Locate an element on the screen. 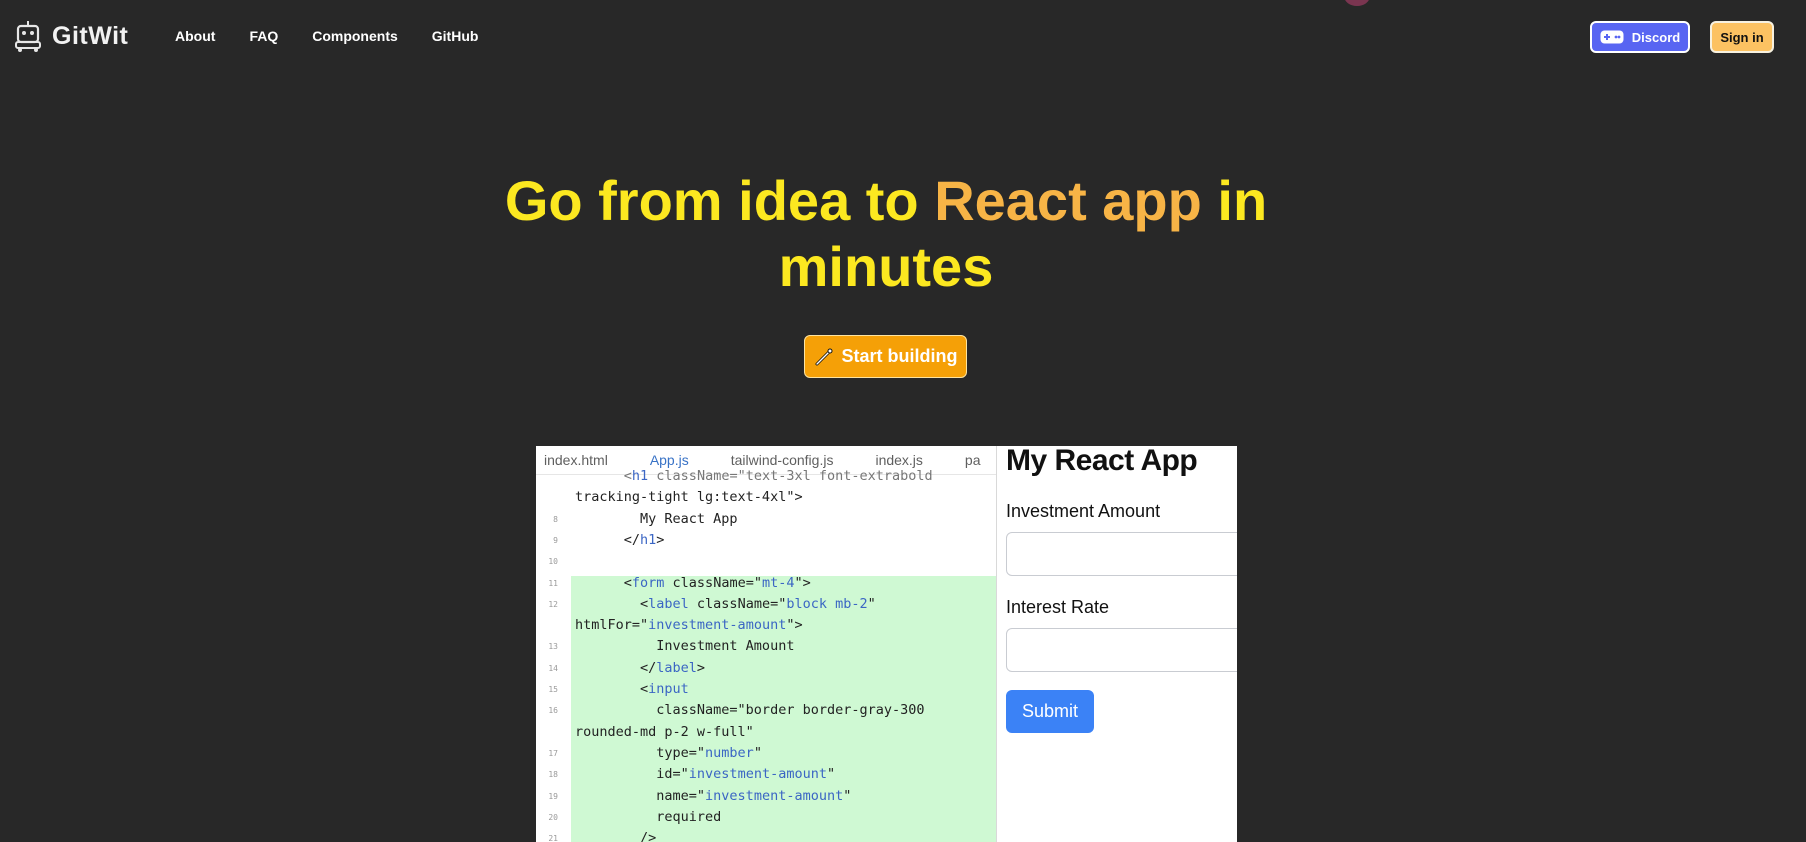 This screenshot has height=842, width=1806. code-text: rounded-md p-2 w-full" is located at coordinates (664, 731).